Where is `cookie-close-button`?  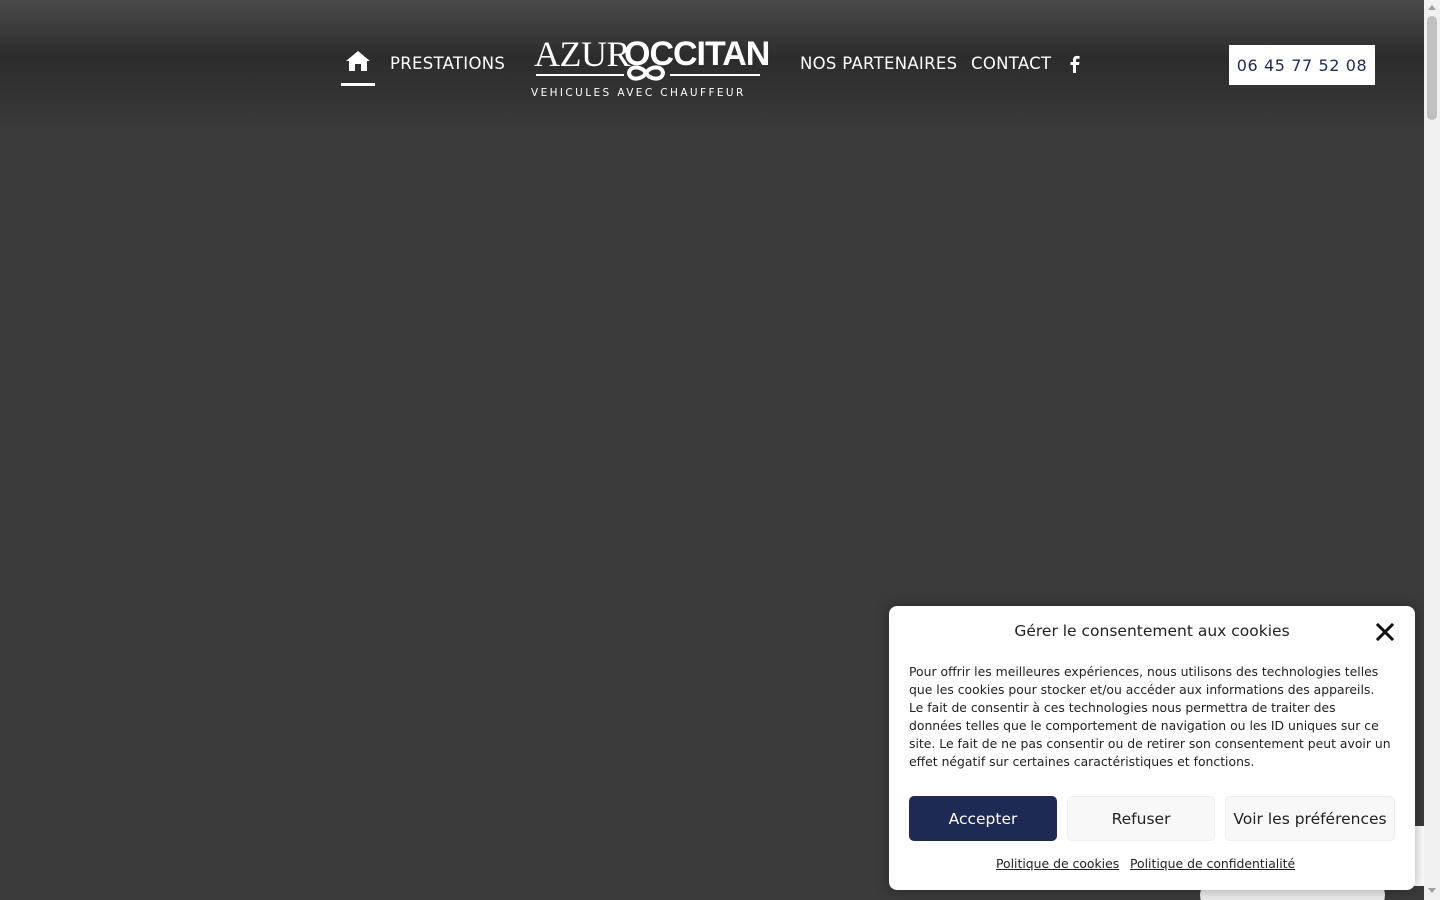 cookie-close-button is located at coordinates (1385, 632).